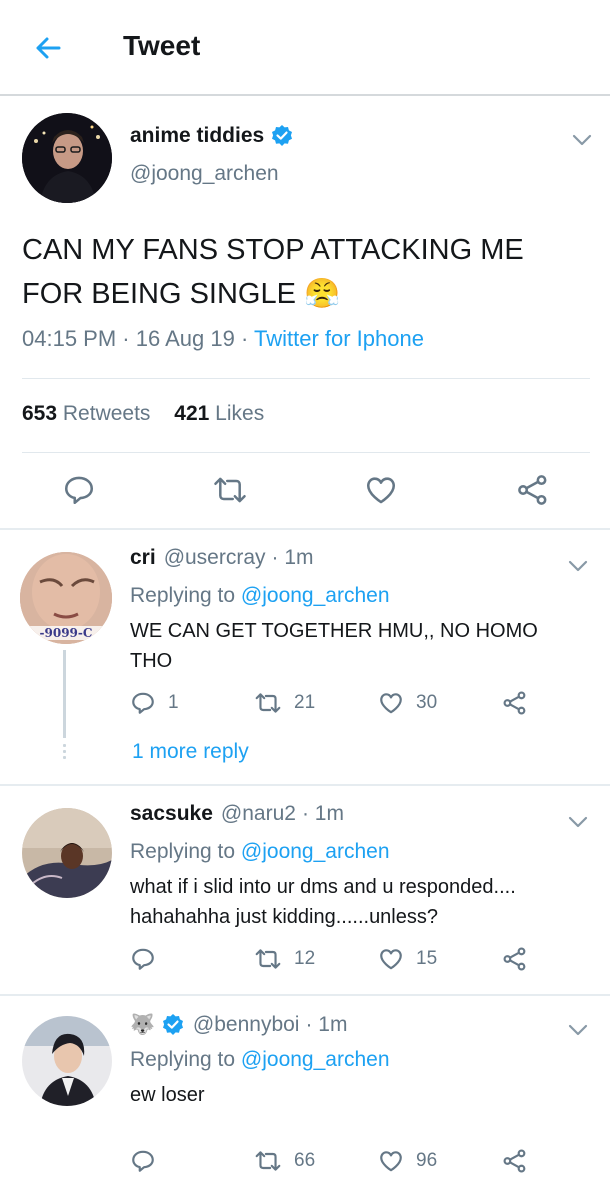 The width and height of the screenshot is (610, 1200). I want to click on avatar-caption: -9099-C, so click(66, 633).